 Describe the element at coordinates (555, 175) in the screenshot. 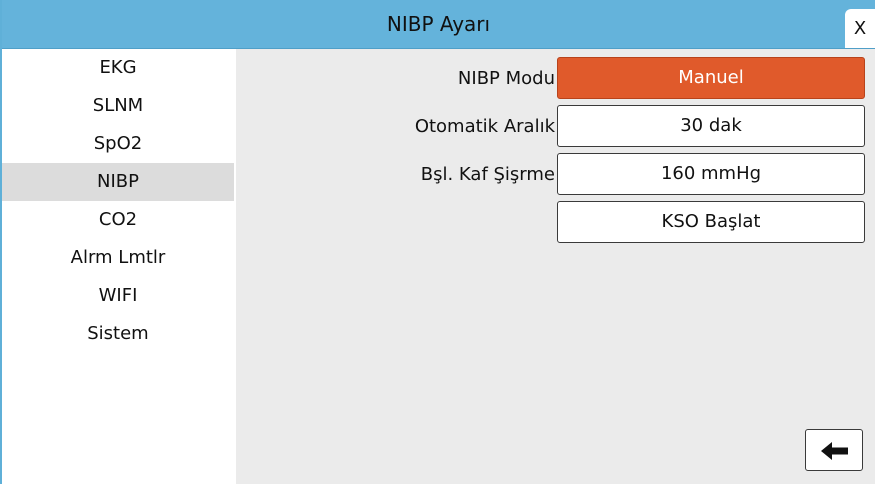

I see `initial-inflation-row: Bşl. Kaf Şişrme 160 mmHg` at that location.